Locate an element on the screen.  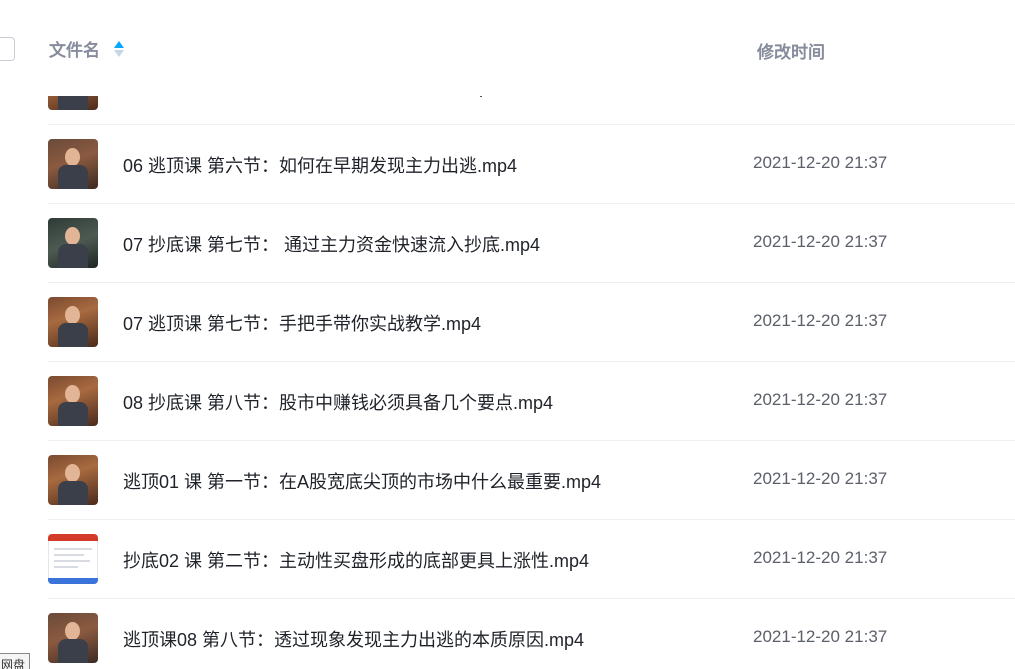
file-name: 07 逃顶课 第七节：手把手带你实战教学.mp4 is located at coordinates (302, 323).